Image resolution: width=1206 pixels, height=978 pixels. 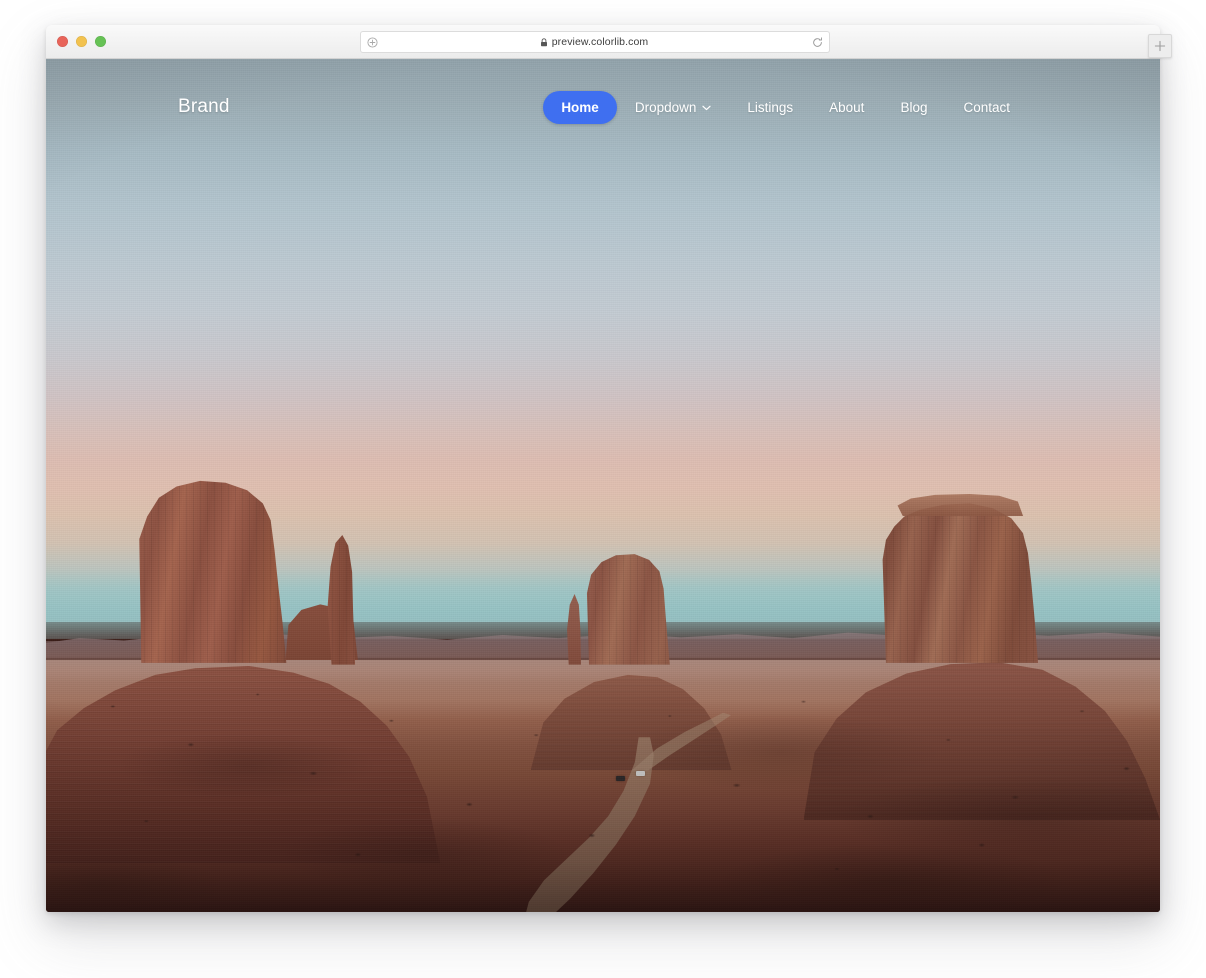 I want to click on plus-circle-icon, so click(x=372, y=42).